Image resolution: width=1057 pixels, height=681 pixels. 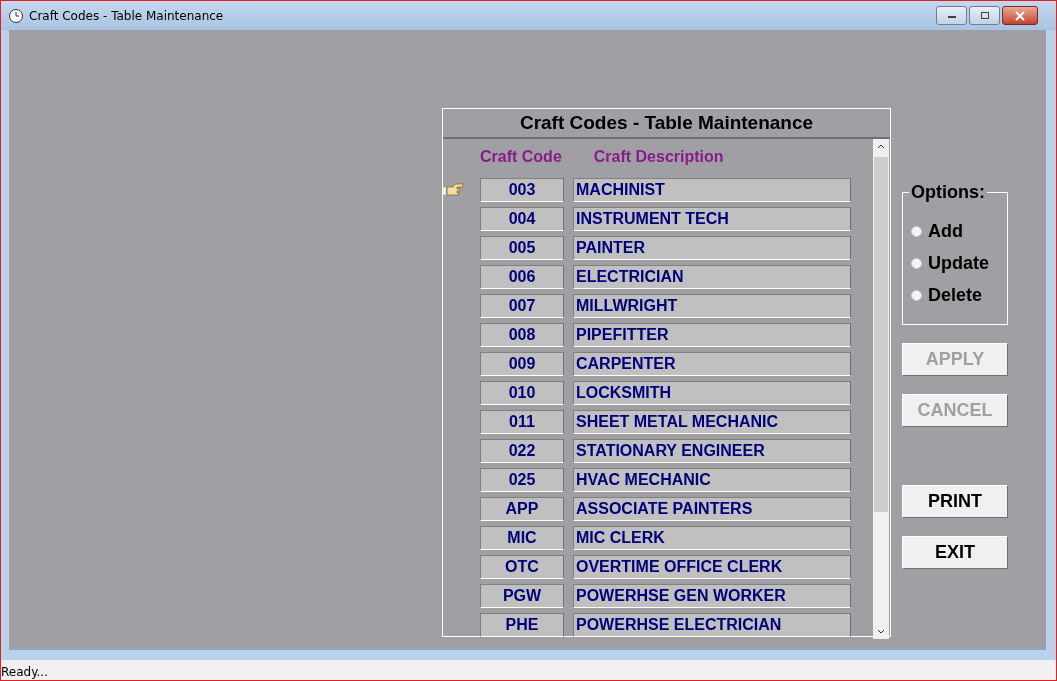 I want to click on code-field: 007, so click(x=522, y=305).